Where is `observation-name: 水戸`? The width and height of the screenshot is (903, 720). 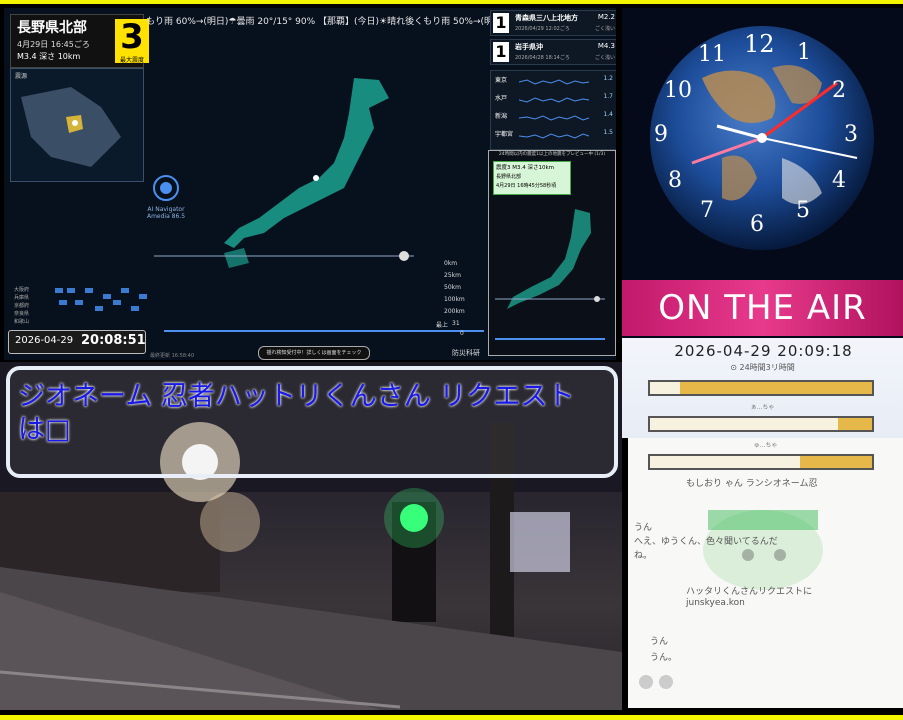 observation-name: 水戸 is located at coordinates (501, 98).